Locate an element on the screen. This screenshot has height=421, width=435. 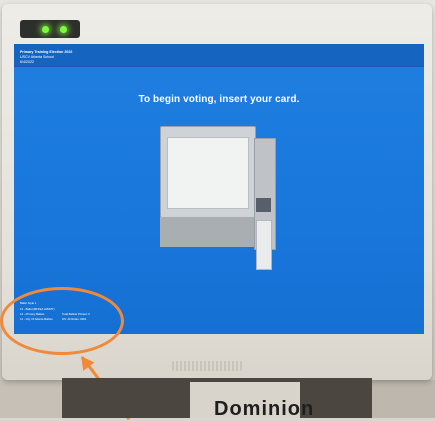
floor-left is located at coordinates (31, 399).